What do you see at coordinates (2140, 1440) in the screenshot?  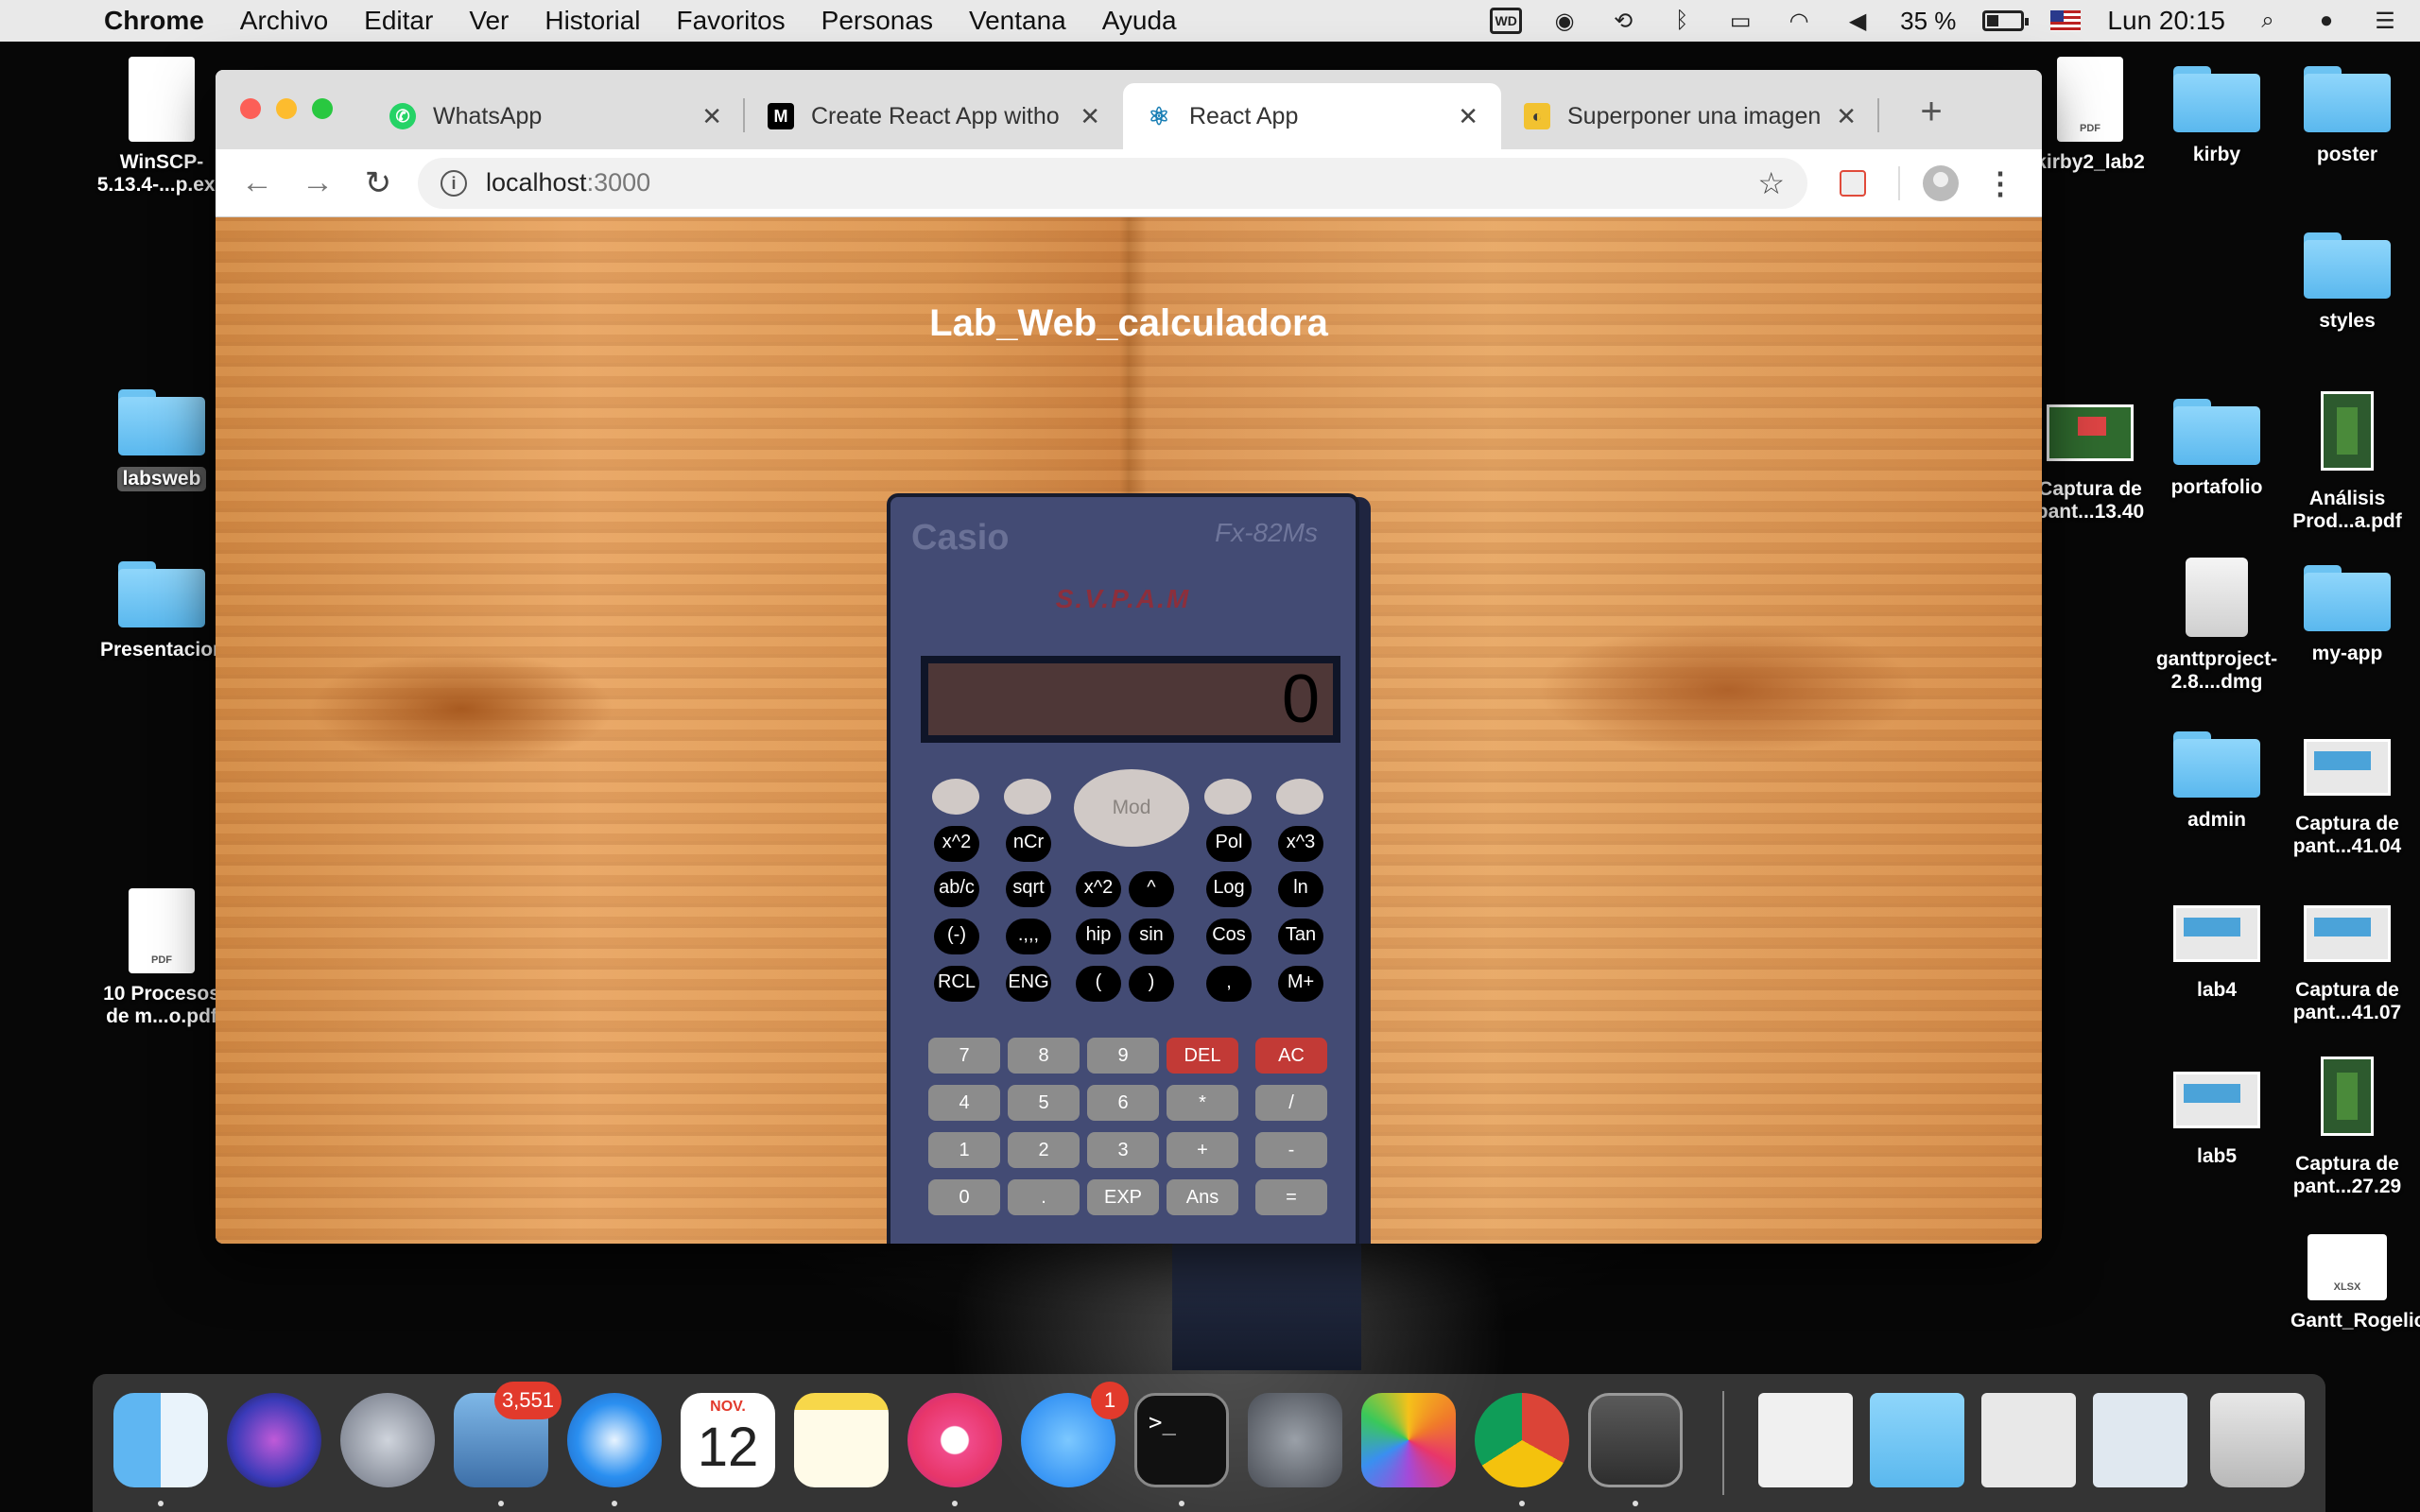 I see `screenshots-stack-icon` at bounding box center [2140, 1440].